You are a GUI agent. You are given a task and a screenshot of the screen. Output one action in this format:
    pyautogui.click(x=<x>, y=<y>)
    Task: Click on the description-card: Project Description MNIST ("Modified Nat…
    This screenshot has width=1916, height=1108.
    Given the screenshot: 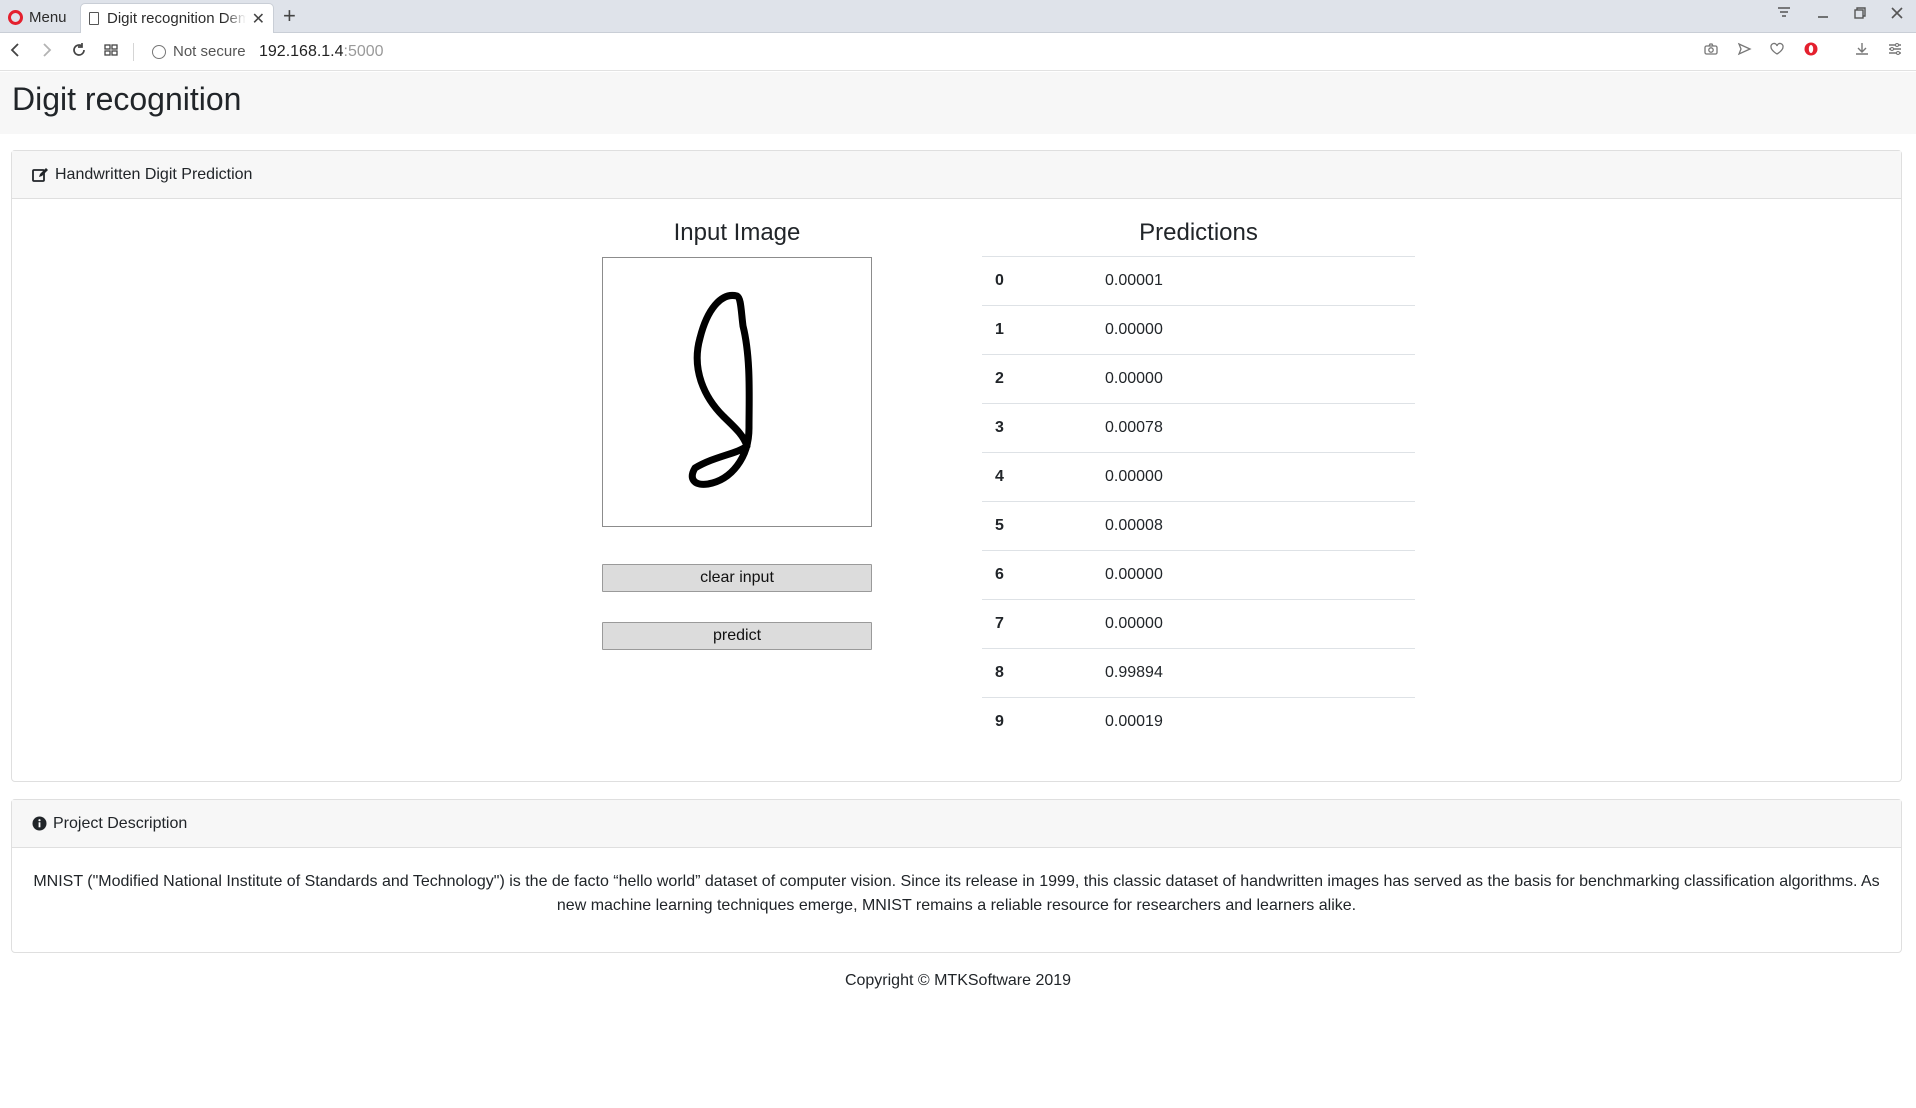 What is the action you would take?
    pyautogui.click(x=956, y=876)
    